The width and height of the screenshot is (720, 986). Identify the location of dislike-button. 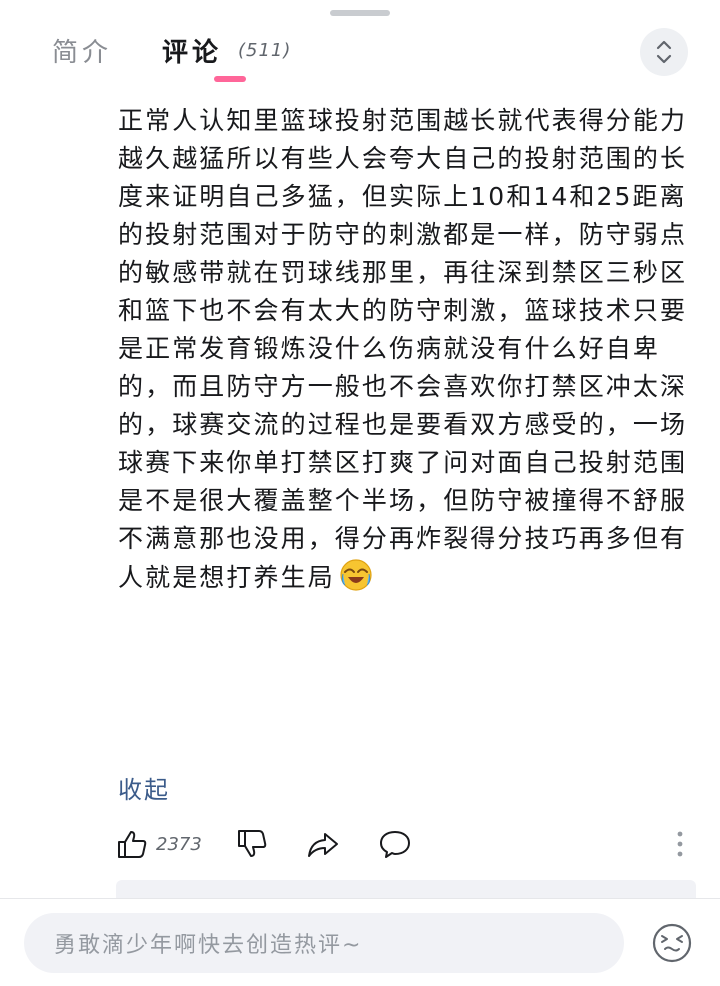
(252, 844).